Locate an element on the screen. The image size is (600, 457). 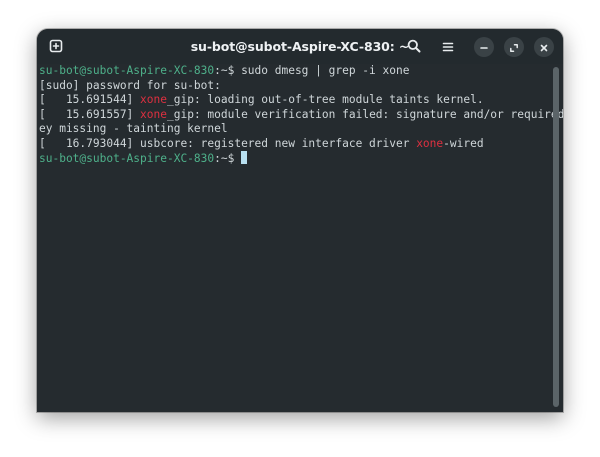
terminal-text: [sudo] password for su-bot: is located at coordinates (130, 85).